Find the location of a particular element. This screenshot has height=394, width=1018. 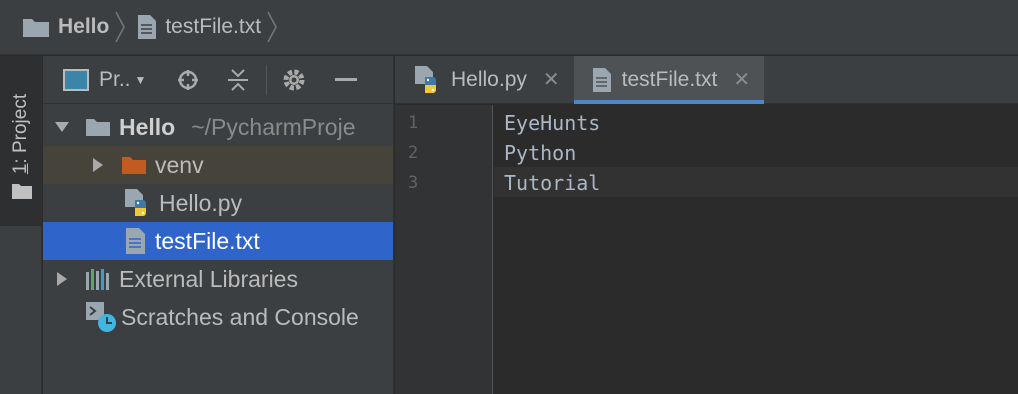

code-line: Python is located at coordinates (540, 153).